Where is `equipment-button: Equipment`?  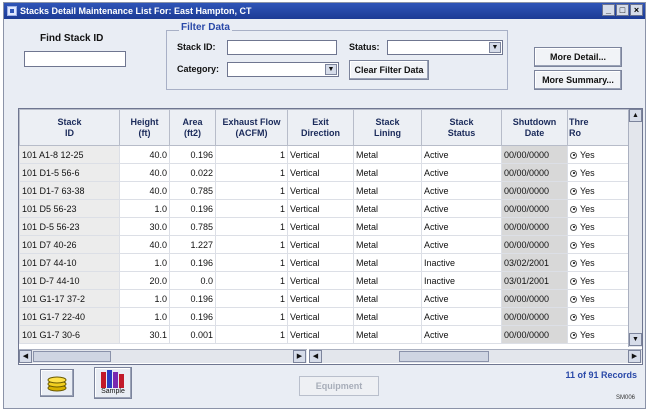
equipment-button: Equipment is located at coordinates (339, 386).